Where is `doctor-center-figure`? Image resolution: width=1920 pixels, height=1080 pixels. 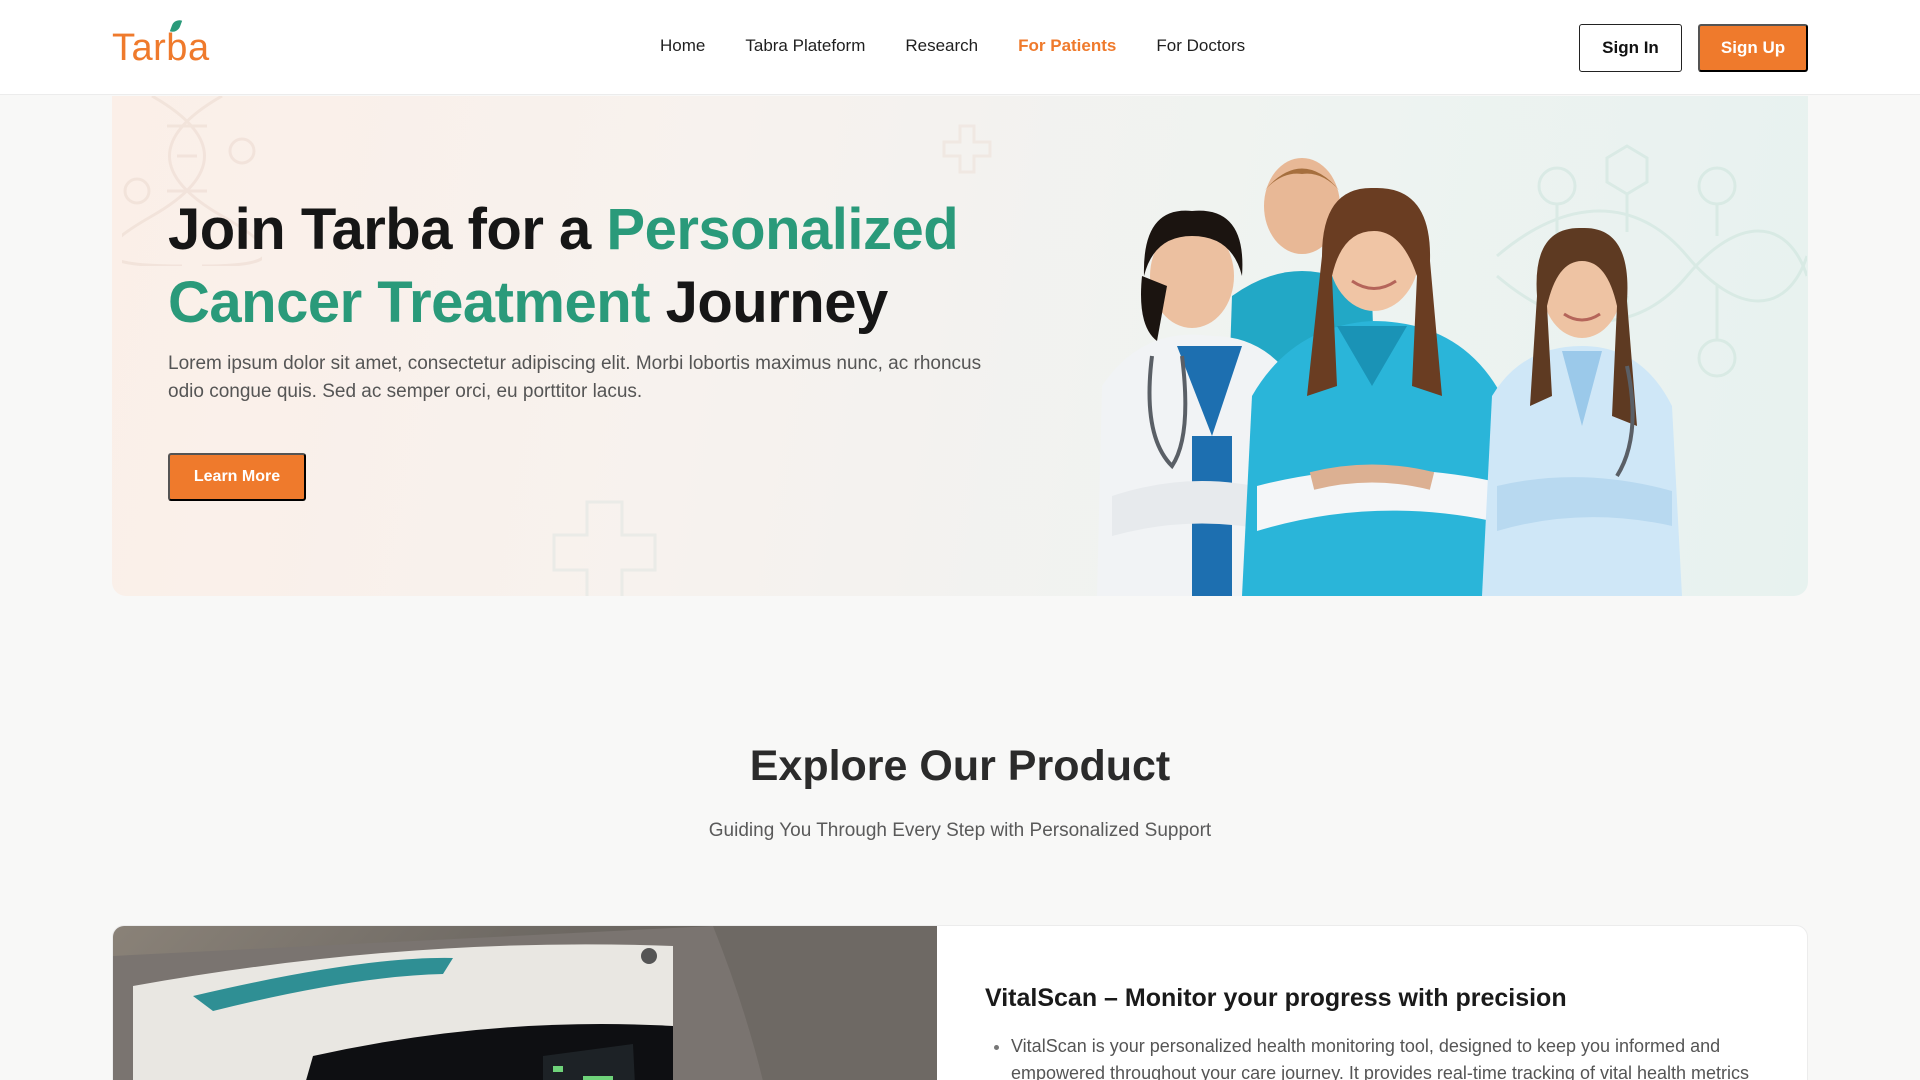 doctor-center-figure is located at coordinates (1377, 391).